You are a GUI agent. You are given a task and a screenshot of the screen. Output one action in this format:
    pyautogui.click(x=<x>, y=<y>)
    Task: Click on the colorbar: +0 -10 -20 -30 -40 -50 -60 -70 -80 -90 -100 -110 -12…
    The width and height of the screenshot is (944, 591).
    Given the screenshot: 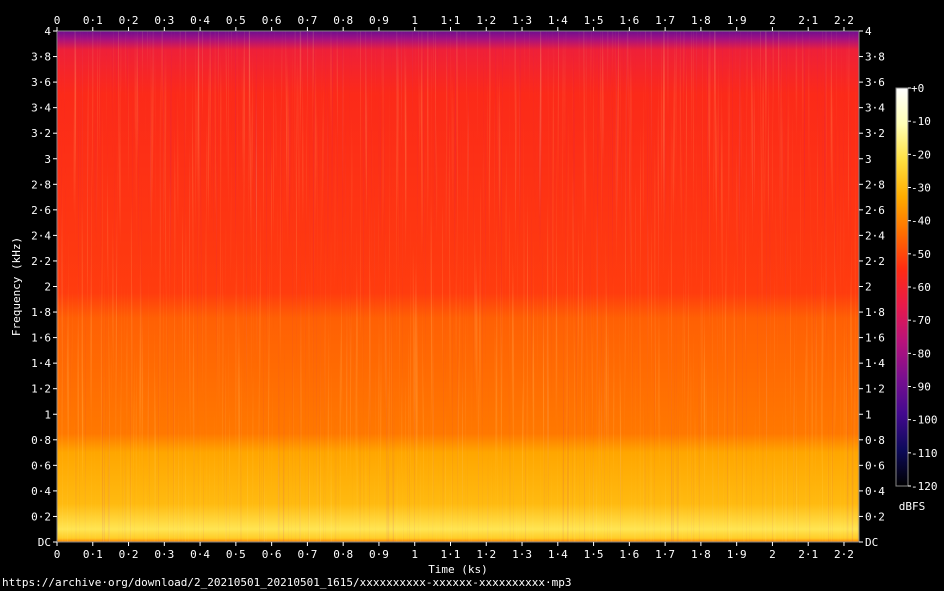 What is the action you would take?
    pyautogui.click(x=916, y=297)
    